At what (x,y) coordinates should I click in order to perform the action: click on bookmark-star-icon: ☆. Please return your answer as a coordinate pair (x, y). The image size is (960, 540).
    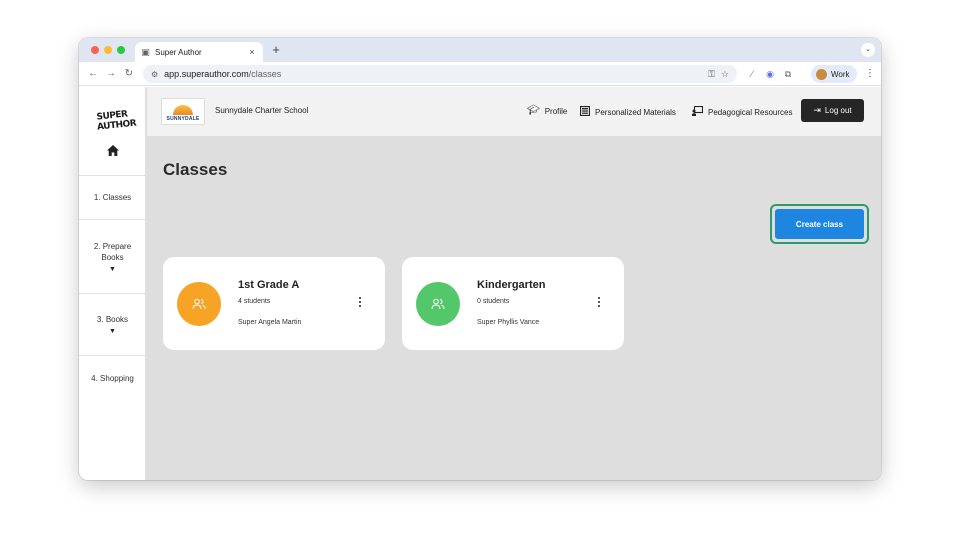
    Looking at the image, I should click on (725, 74).